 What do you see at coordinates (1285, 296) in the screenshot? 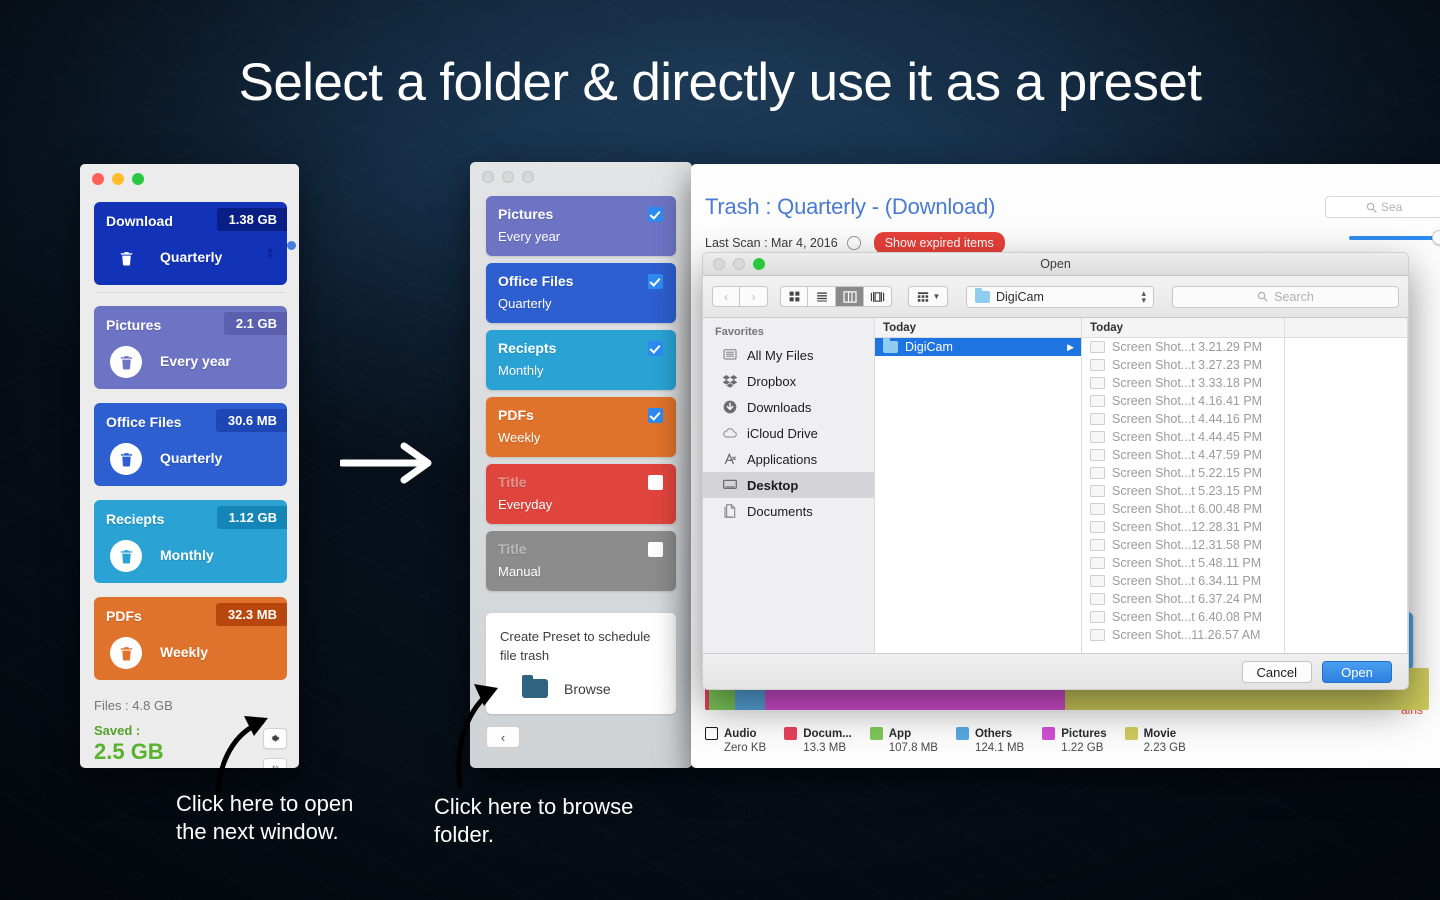
I see `dialog-search-input: Search` at bounding box center [1285, 296].